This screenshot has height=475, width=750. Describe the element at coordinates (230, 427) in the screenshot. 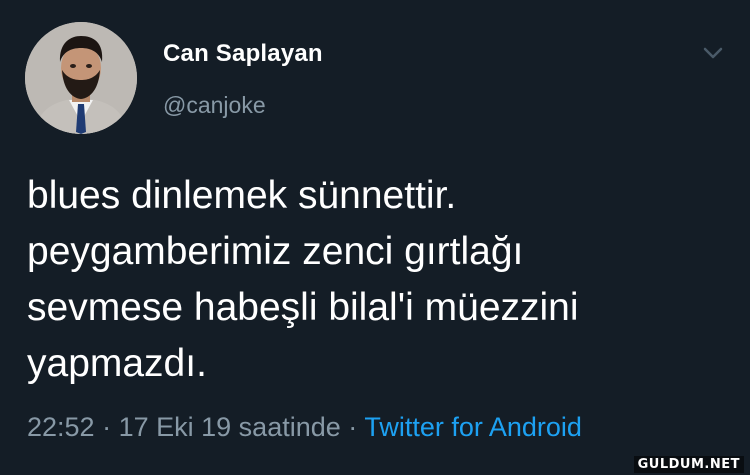

I see `tweet-date: 17 Eki 19 saatinde` at that location.